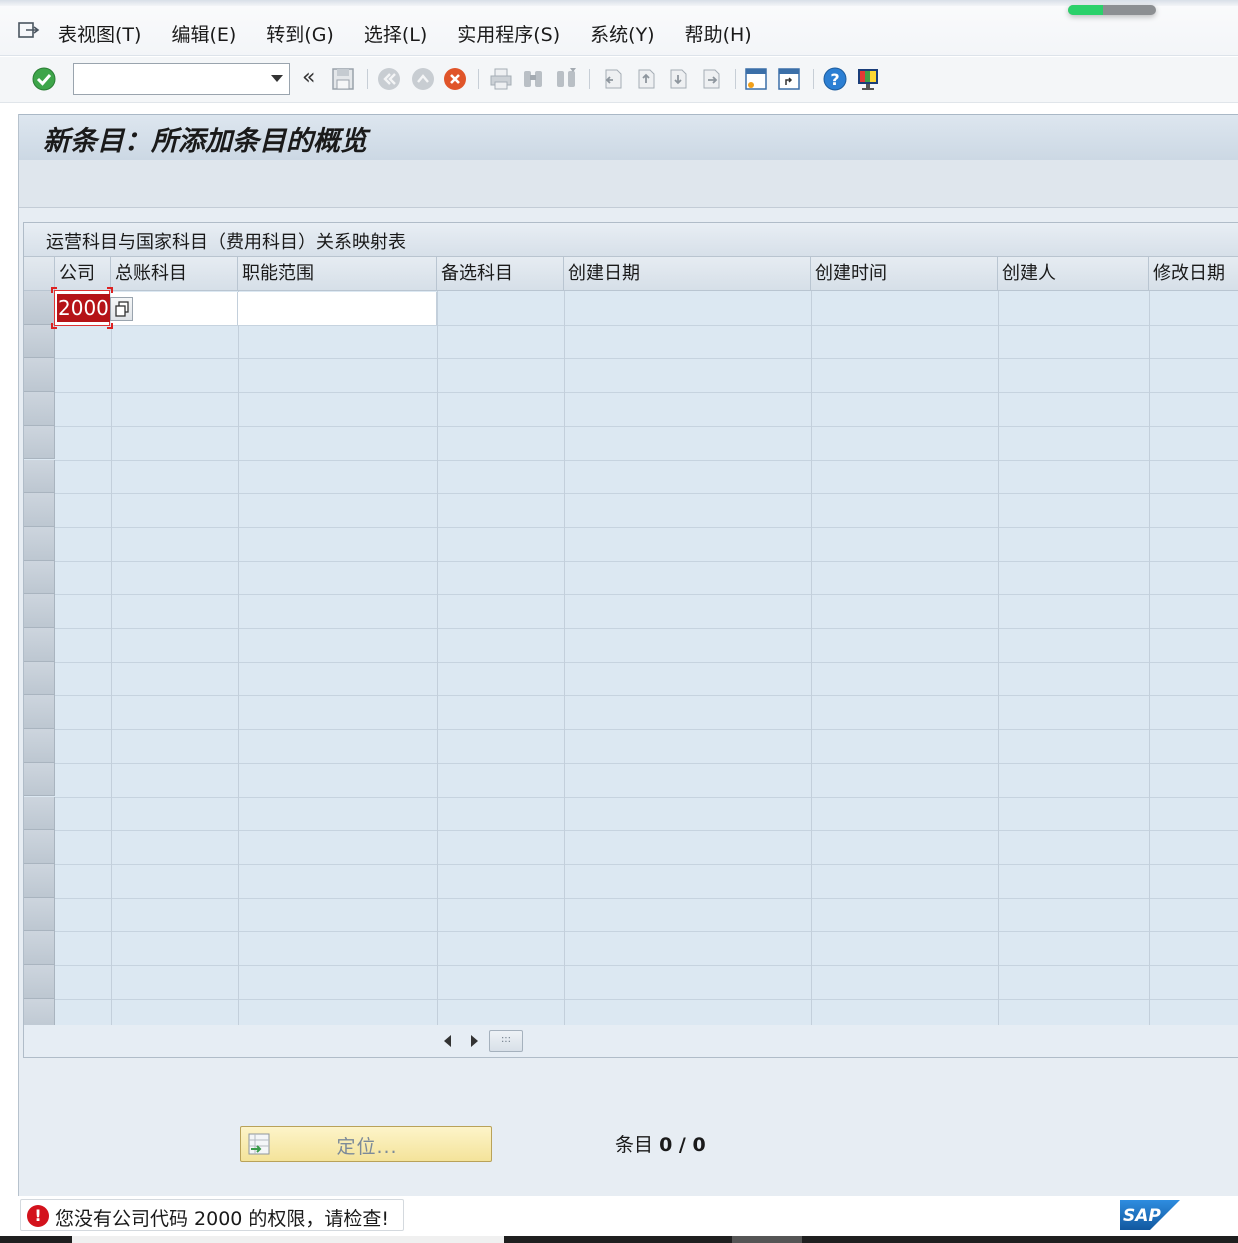  Describe the element at coordinates (622, 35) in the screenshot. I see `menu-system: 系统(Y)` at that location.